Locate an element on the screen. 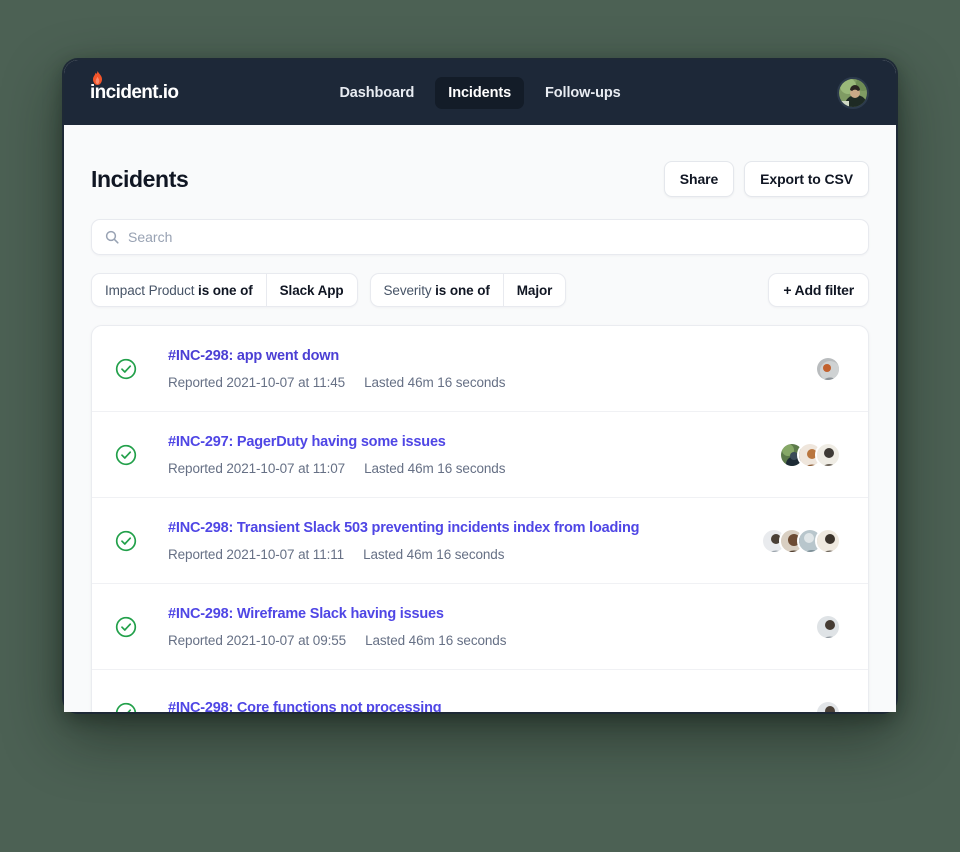 Image resolution: width=960 pixels, height=852 pixels. incident-title-link: #INC-298: app went down is located at coordinates (491, 356).